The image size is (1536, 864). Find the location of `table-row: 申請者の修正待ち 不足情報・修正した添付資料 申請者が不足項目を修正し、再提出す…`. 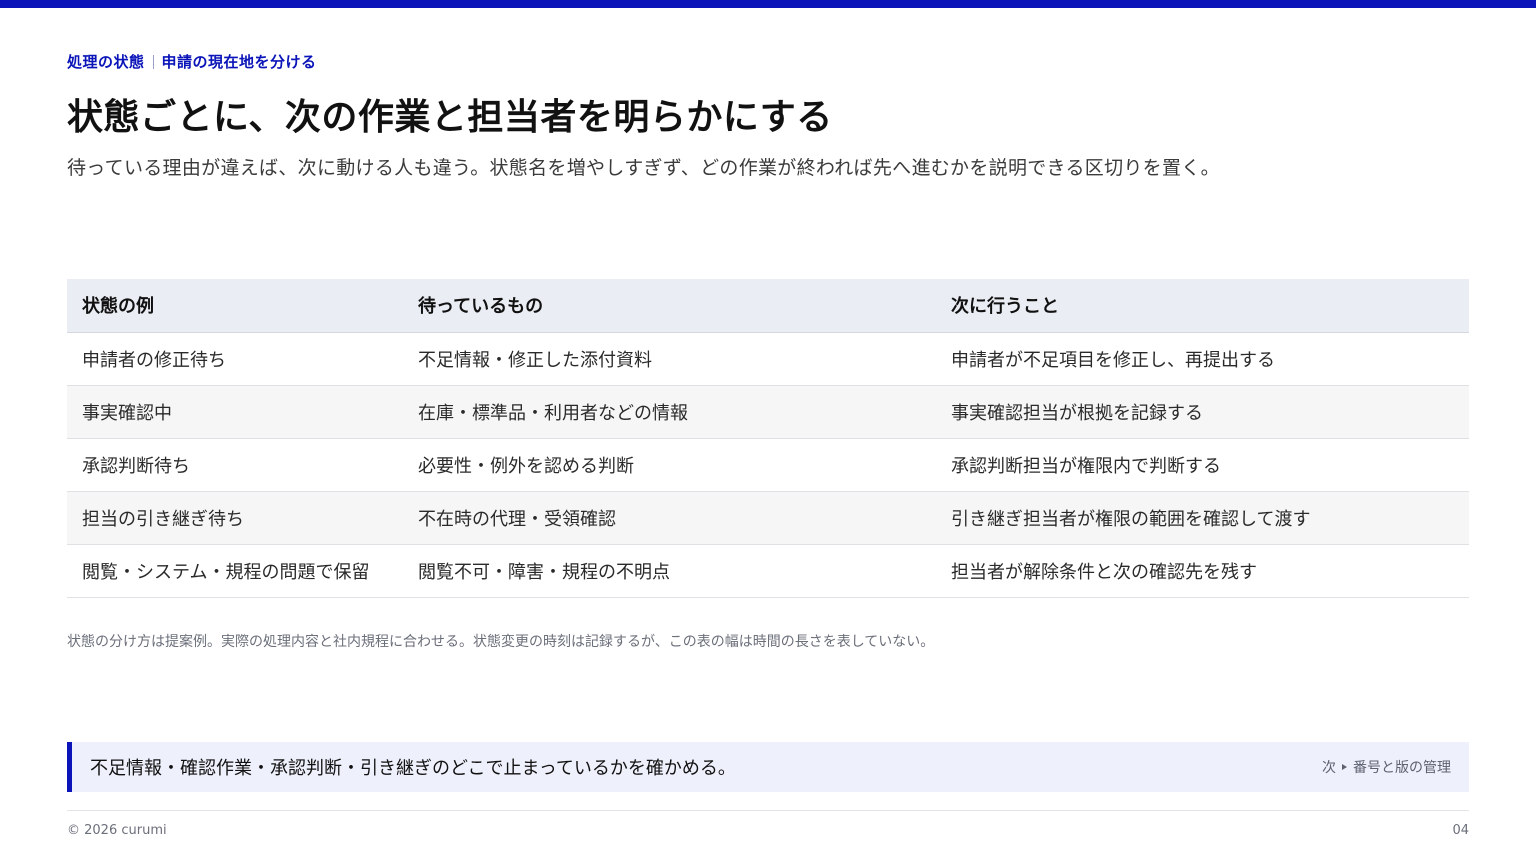

table-row: 申請者の修正待ち 不足情報・修正した添付資料 申請者が不足項目を修正し、再提出す… is located at coordinates (768, 359).